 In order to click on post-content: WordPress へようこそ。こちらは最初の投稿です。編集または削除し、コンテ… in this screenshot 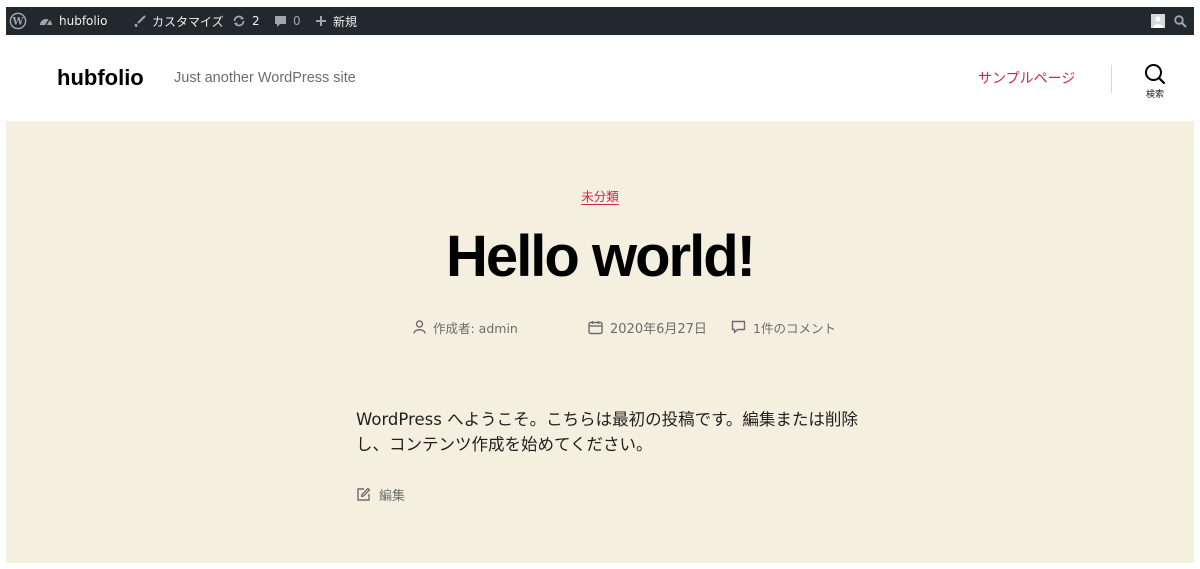, I will do `click(607, 432)`.